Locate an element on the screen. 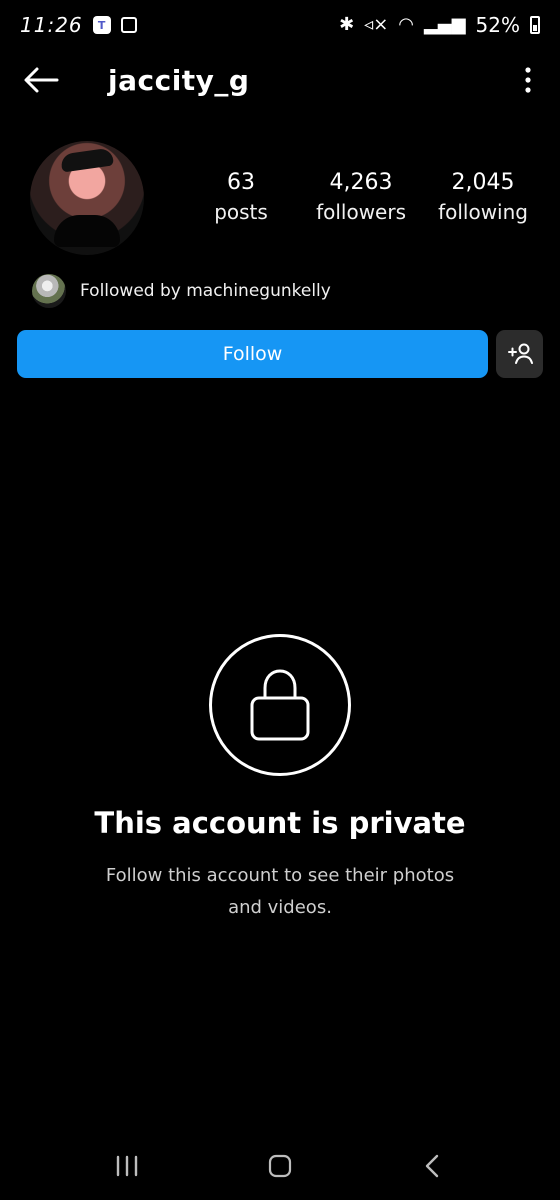  posts-count: 63 is located at coordinates (241, 182).